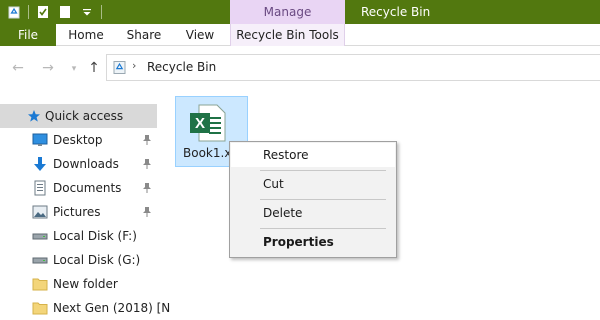  What do you see at coordinates (353, 67) in the screenshot?
I see `address-bar: › Recycle Bin` at bounding box center [353, 67].